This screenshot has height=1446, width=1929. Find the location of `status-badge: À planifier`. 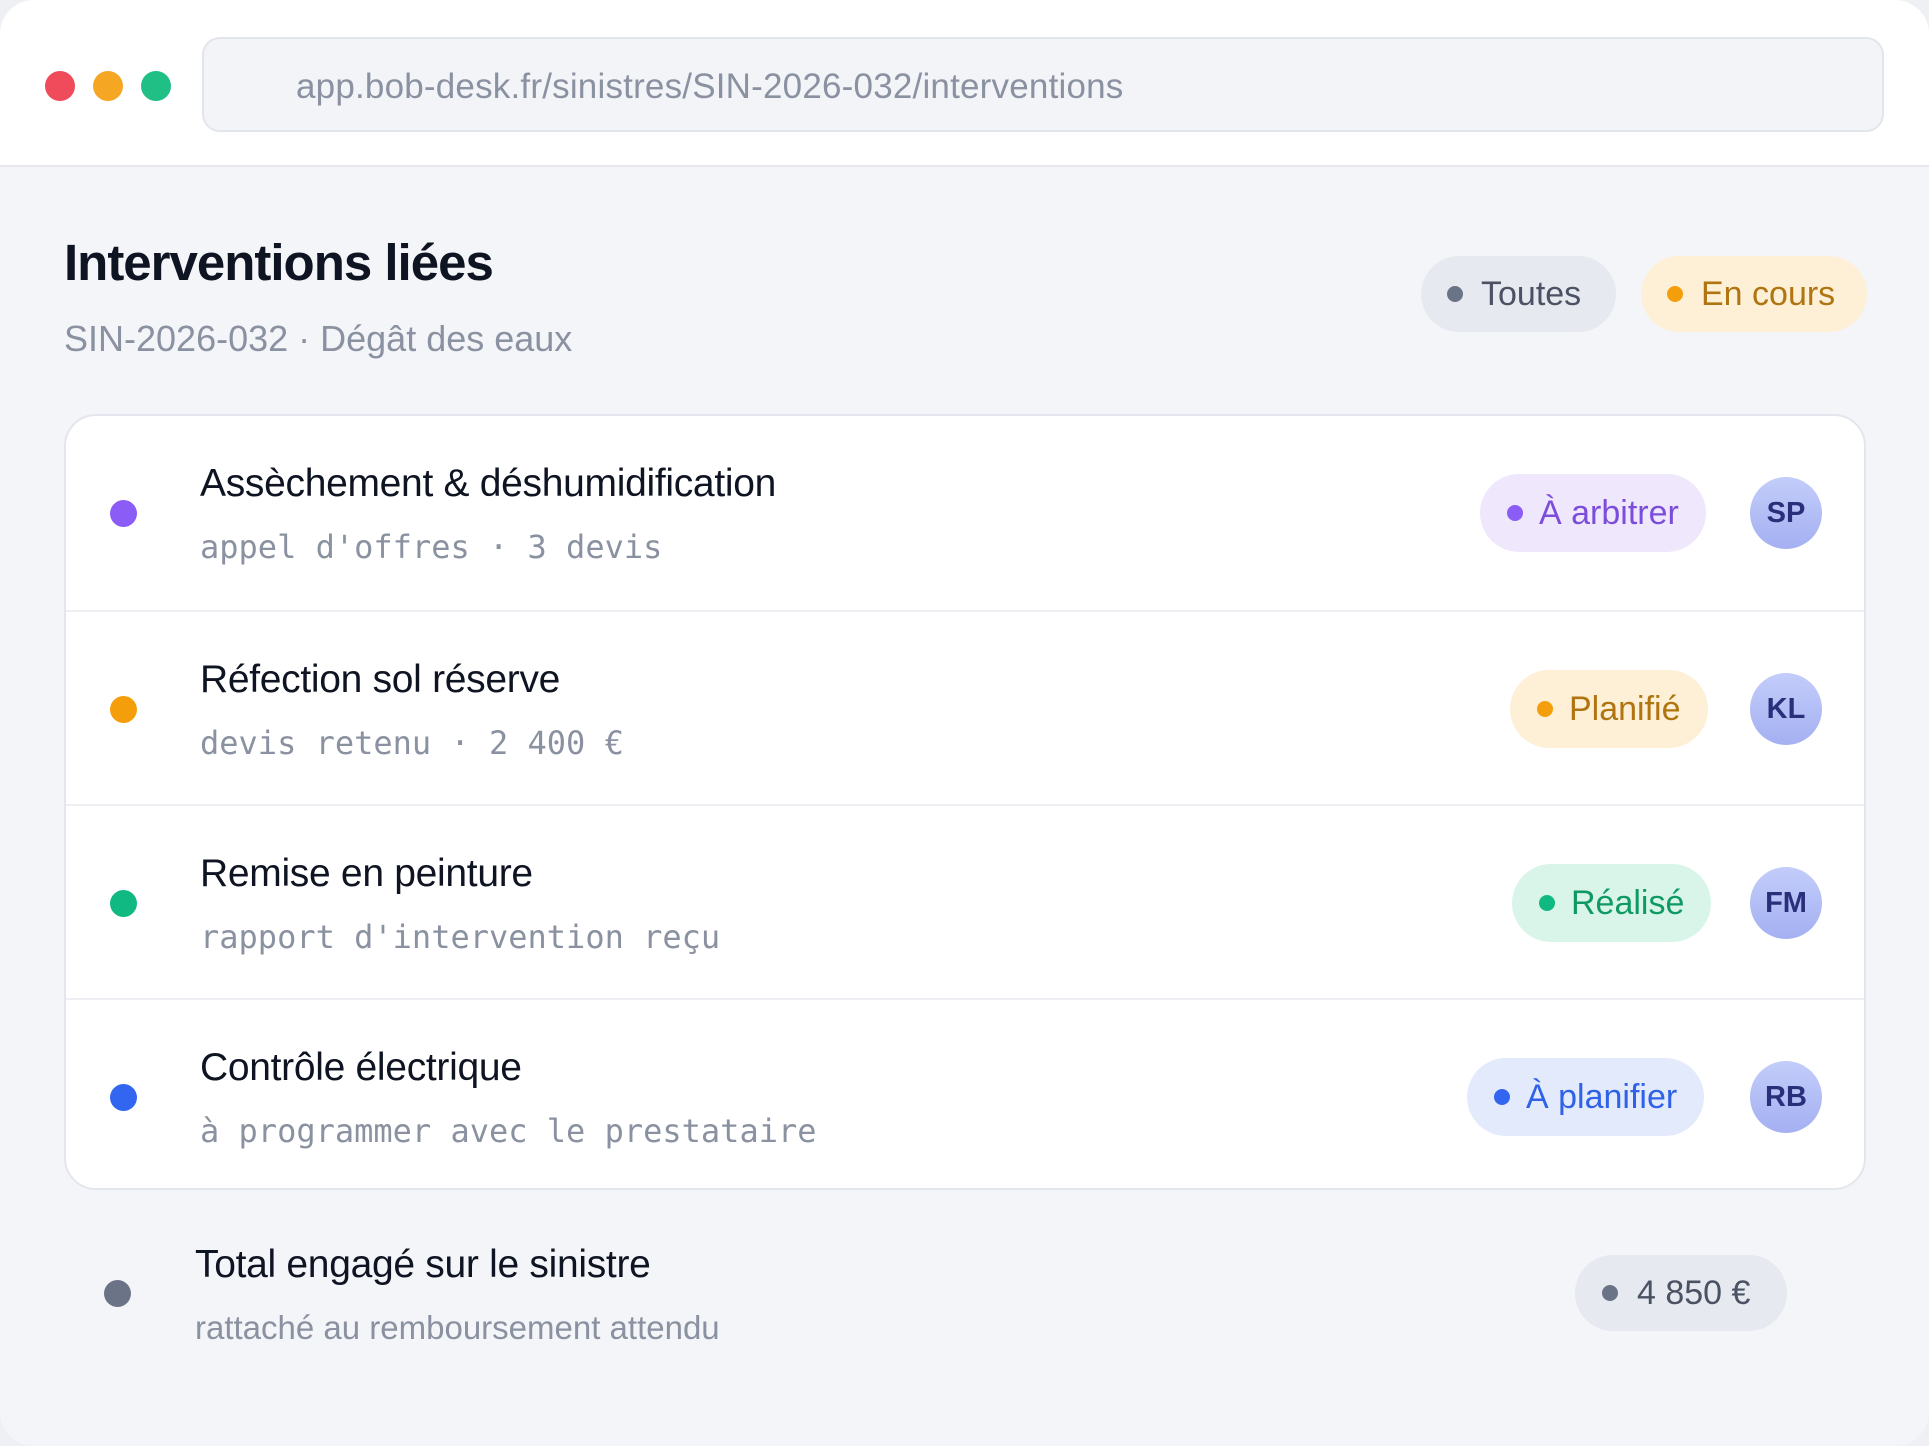

status-badge: À planifier is located at coordinates (1586, 1097).